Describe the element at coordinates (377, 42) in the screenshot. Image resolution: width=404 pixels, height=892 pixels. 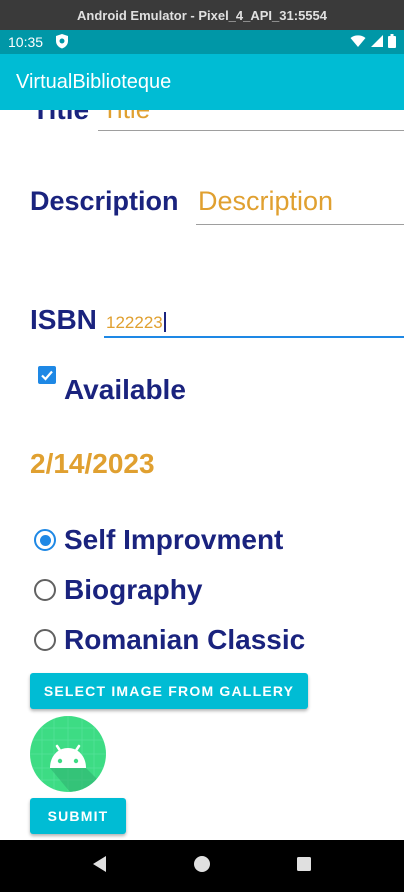
I see `signal-icon` at that location.